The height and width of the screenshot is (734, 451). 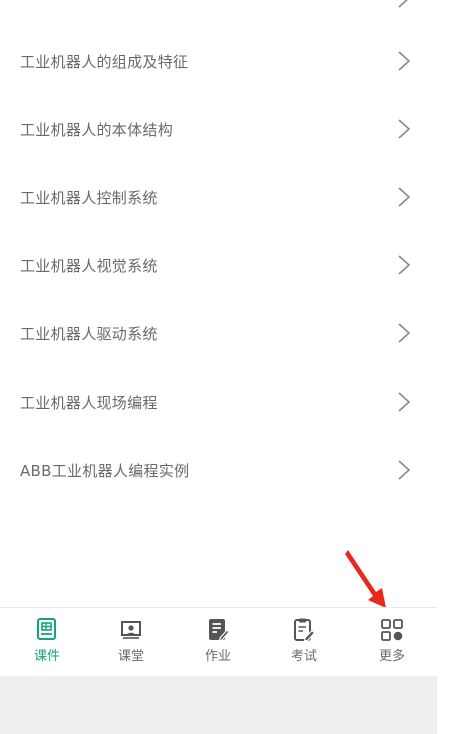 What do you see at coordinates (131, 630) in the screenshot?
I see `classroom-icon` at bounding box center [131, 630].